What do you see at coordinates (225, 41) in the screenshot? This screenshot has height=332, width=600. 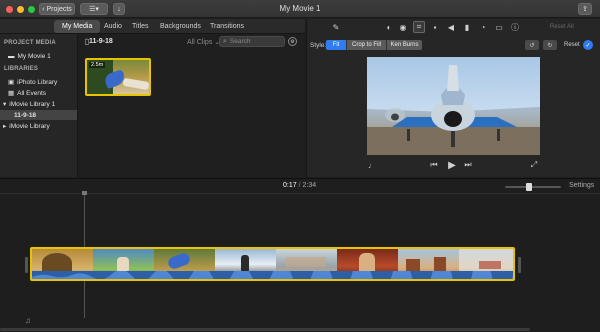 I see `search-icon: ⌕` at bounding box center [225, 41].